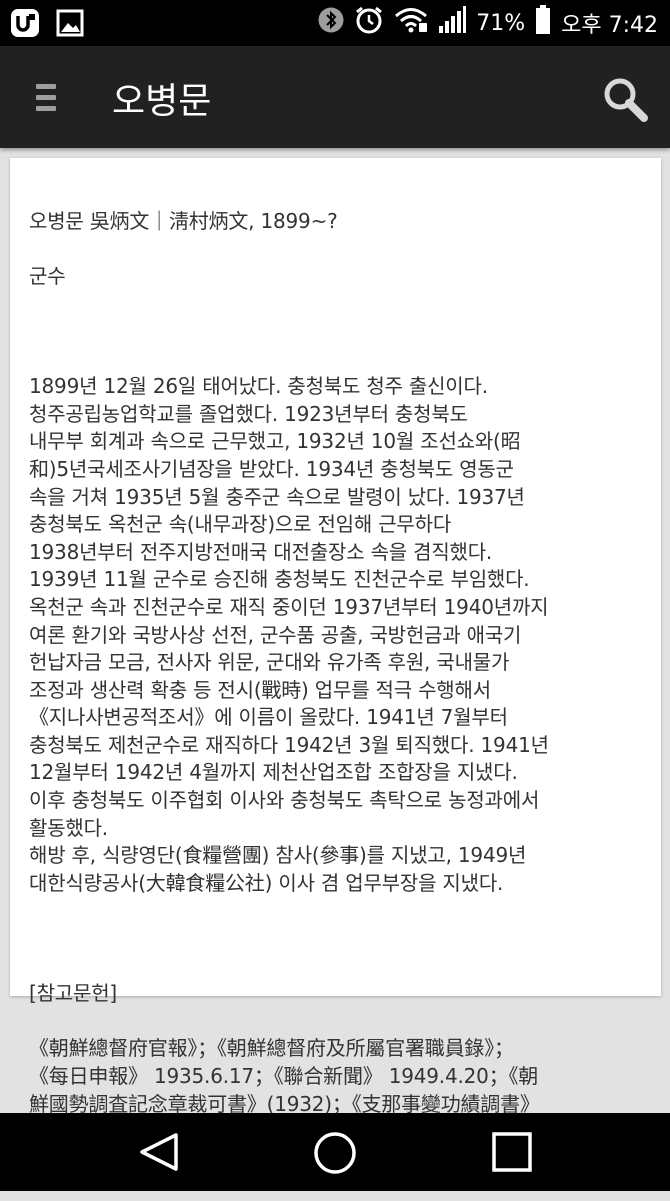 Image resolution: width=670 pixels, height=1201 pixels. I want to click on biography-line: 해방 후, 식량영단(食糧營團) 참사(參事)를 지냈고, 1949년, so click(278, 855).